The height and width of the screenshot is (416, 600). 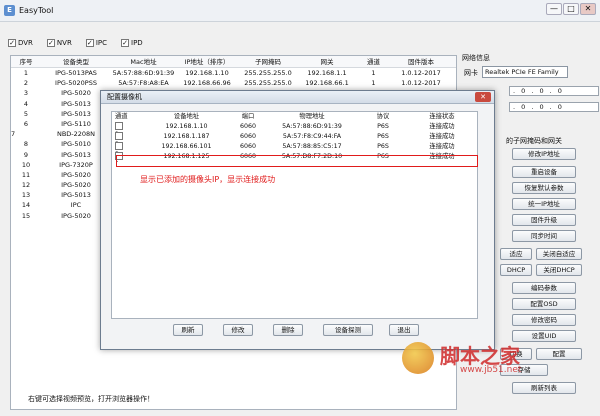 What do you see at coordinates (373, 62) in the screenshot?
I see `column-header: 通道` at bounding box center [373, 62].